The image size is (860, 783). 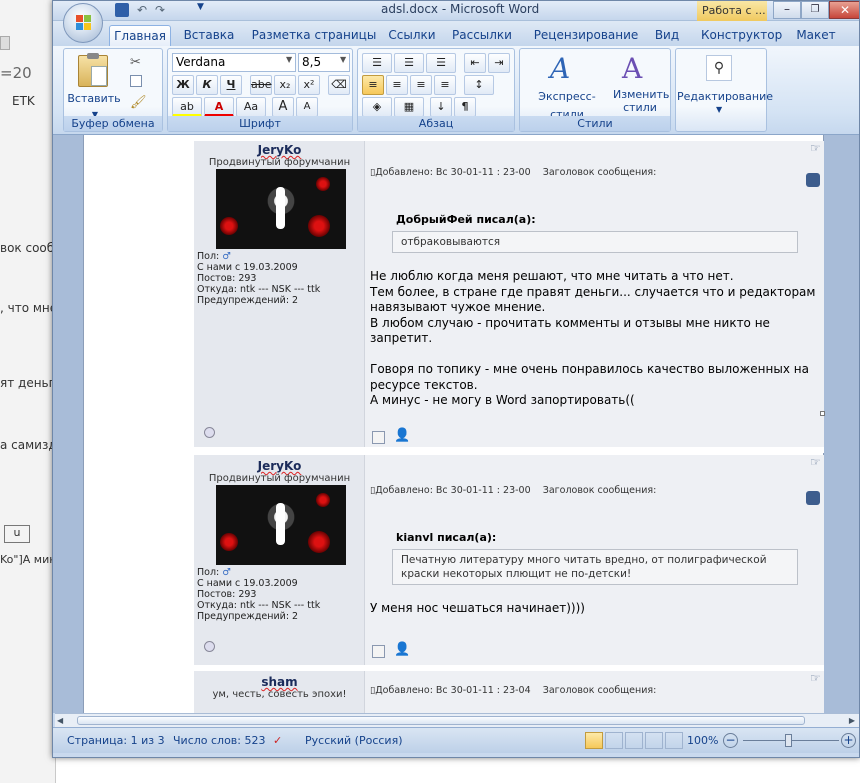 I want to click on align-left-icon: ≡, so click(x=373, y=85).